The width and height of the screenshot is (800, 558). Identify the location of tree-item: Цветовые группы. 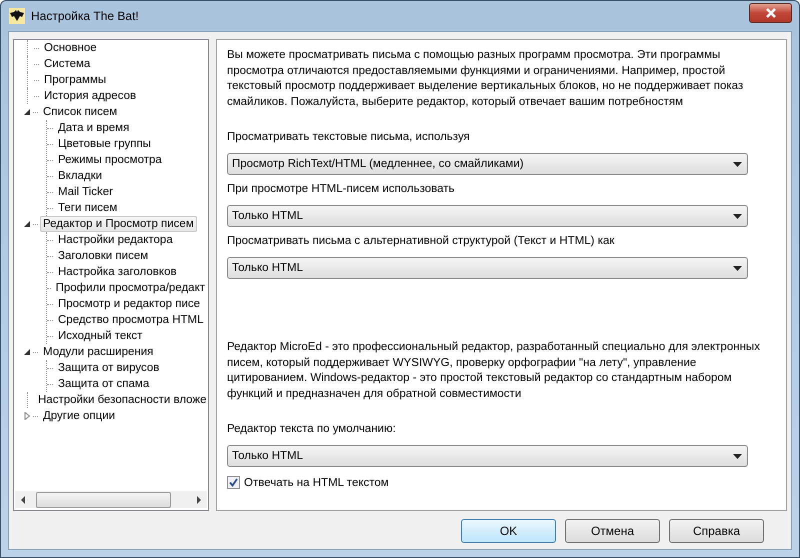
(104, 144).